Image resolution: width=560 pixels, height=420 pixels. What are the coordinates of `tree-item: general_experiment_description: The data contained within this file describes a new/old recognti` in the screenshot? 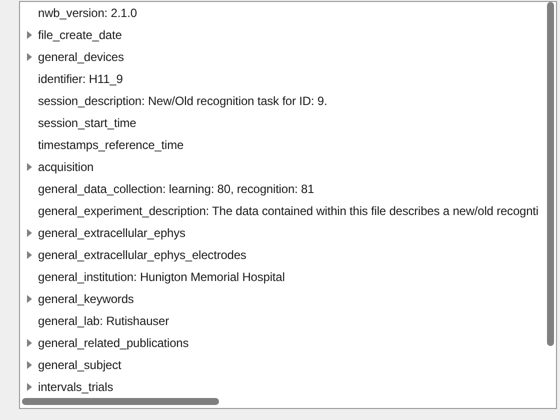 It's located at (288, 211).